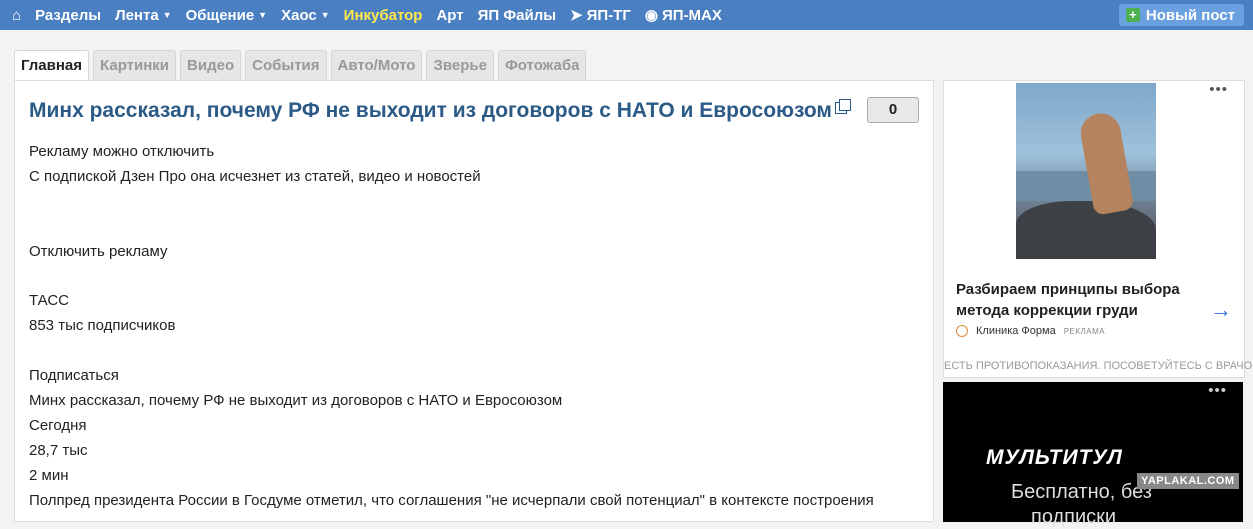 The width and height of the screenshot is (1253, 529). What do you see at coordinates (449, 15) in the screenshot?
I see `nav-art: Арт` at bounding box center [449, 15].